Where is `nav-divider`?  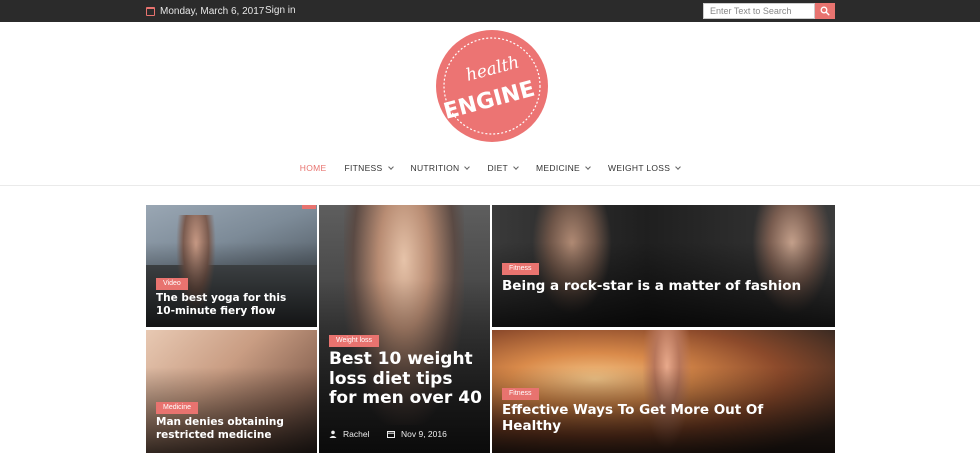
nav-divider is located at coordinates (490, 185).